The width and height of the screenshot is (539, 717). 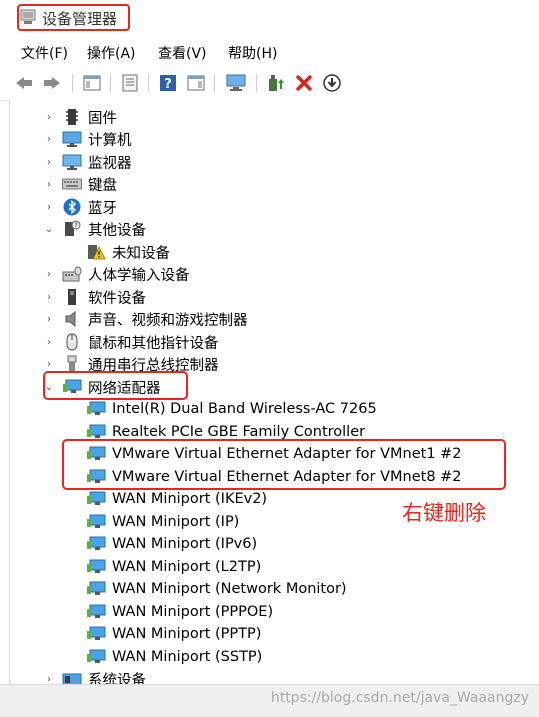 I want to click on window-title: 设备管理器, so click(x=80, y=19).